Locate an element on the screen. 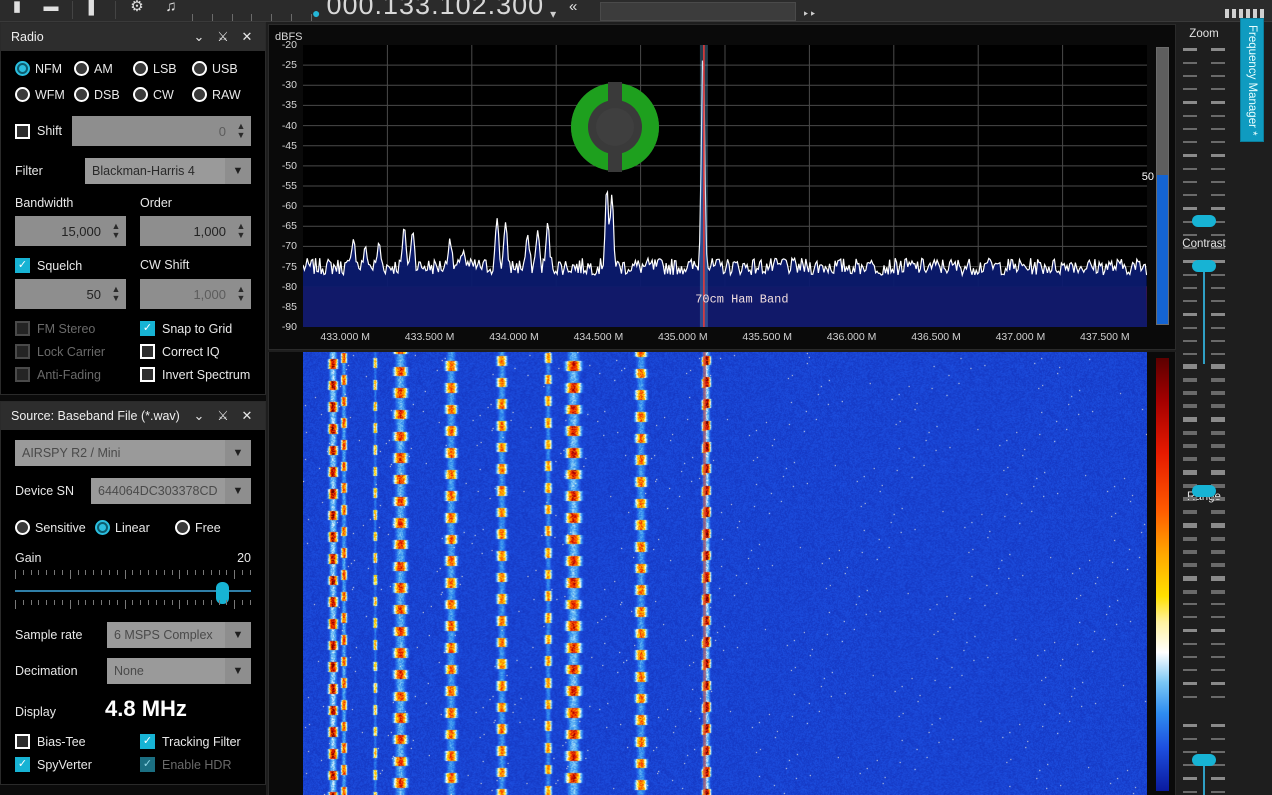 This screenshot has height=795, width=1272. tracking-filter-checkbox: ✓ Tracking Filter is located at coordinates (195, 741).